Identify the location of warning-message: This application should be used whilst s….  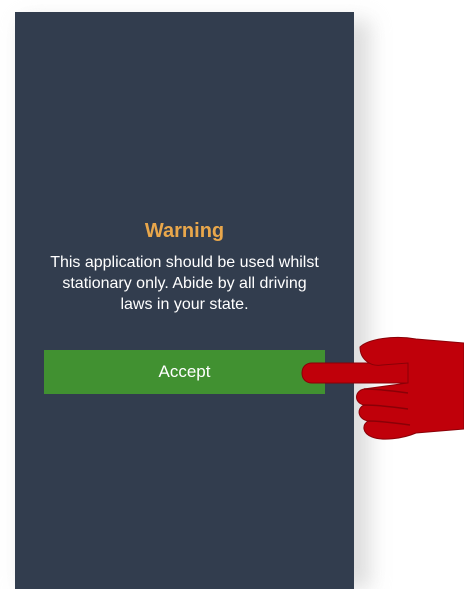
(184, 283).